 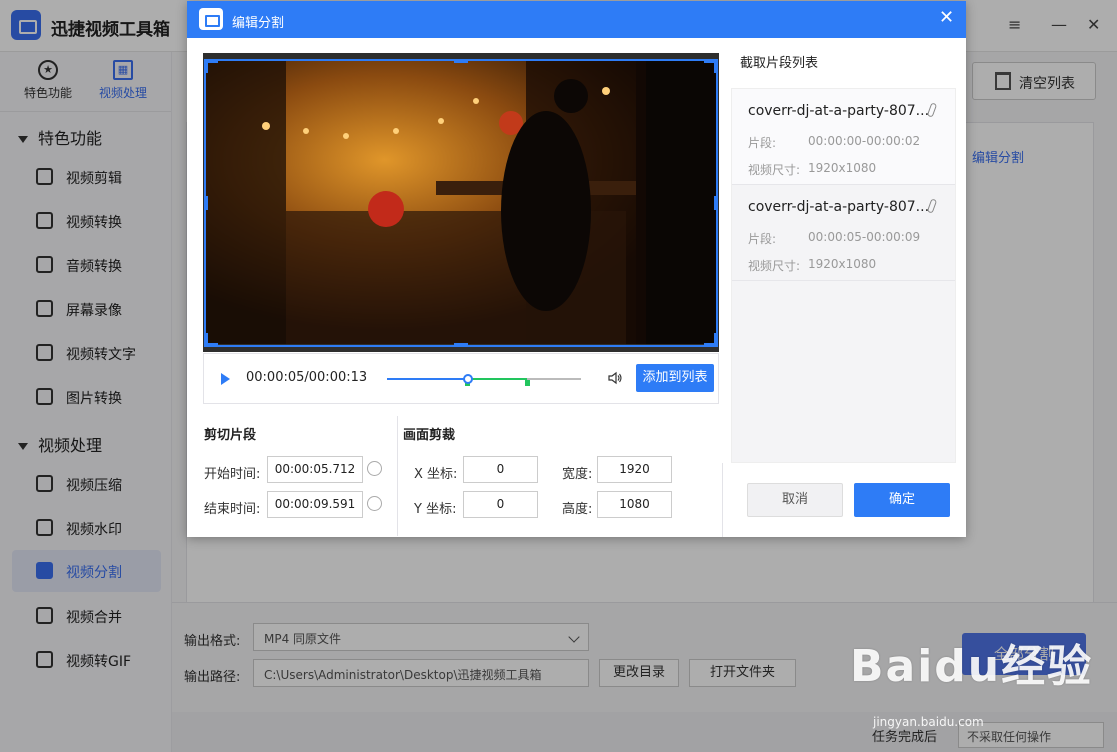 What do you see at coordinates (675, 378) in the screenshot?
I see `add-to-list-button: 添加到列表` at bounding box center [675, 378].